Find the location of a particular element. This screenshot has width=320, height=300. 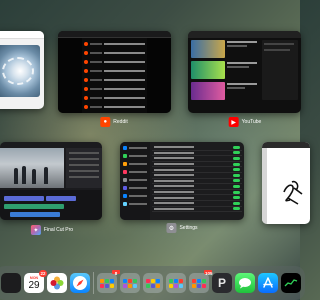

safari-icon is located at coordinates (80, 283).